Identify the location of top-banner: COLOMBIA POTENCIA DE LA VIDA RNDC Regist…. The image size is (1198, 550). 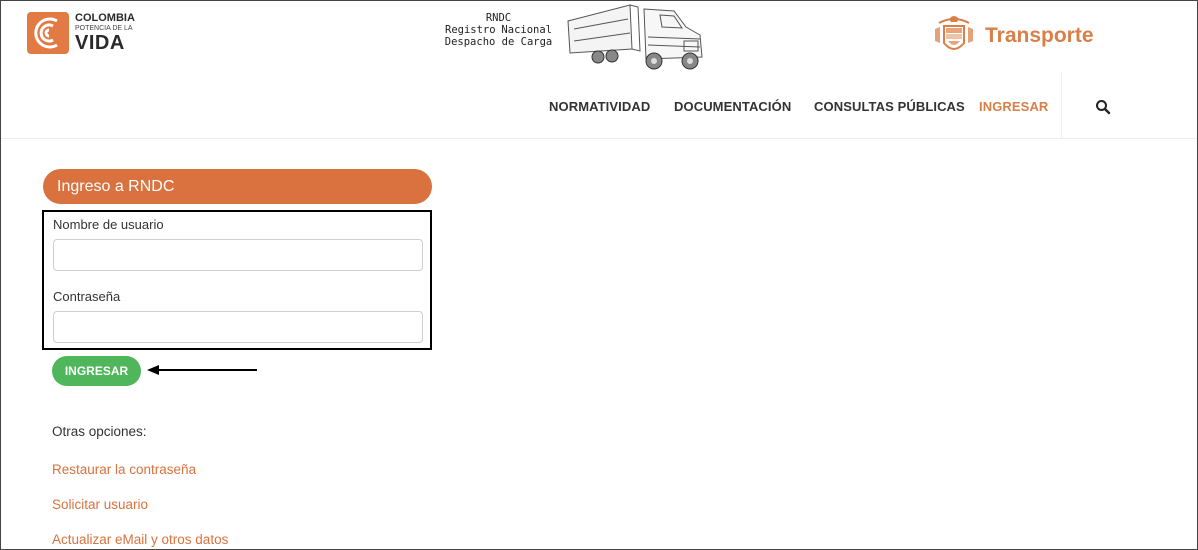
(599, 37).